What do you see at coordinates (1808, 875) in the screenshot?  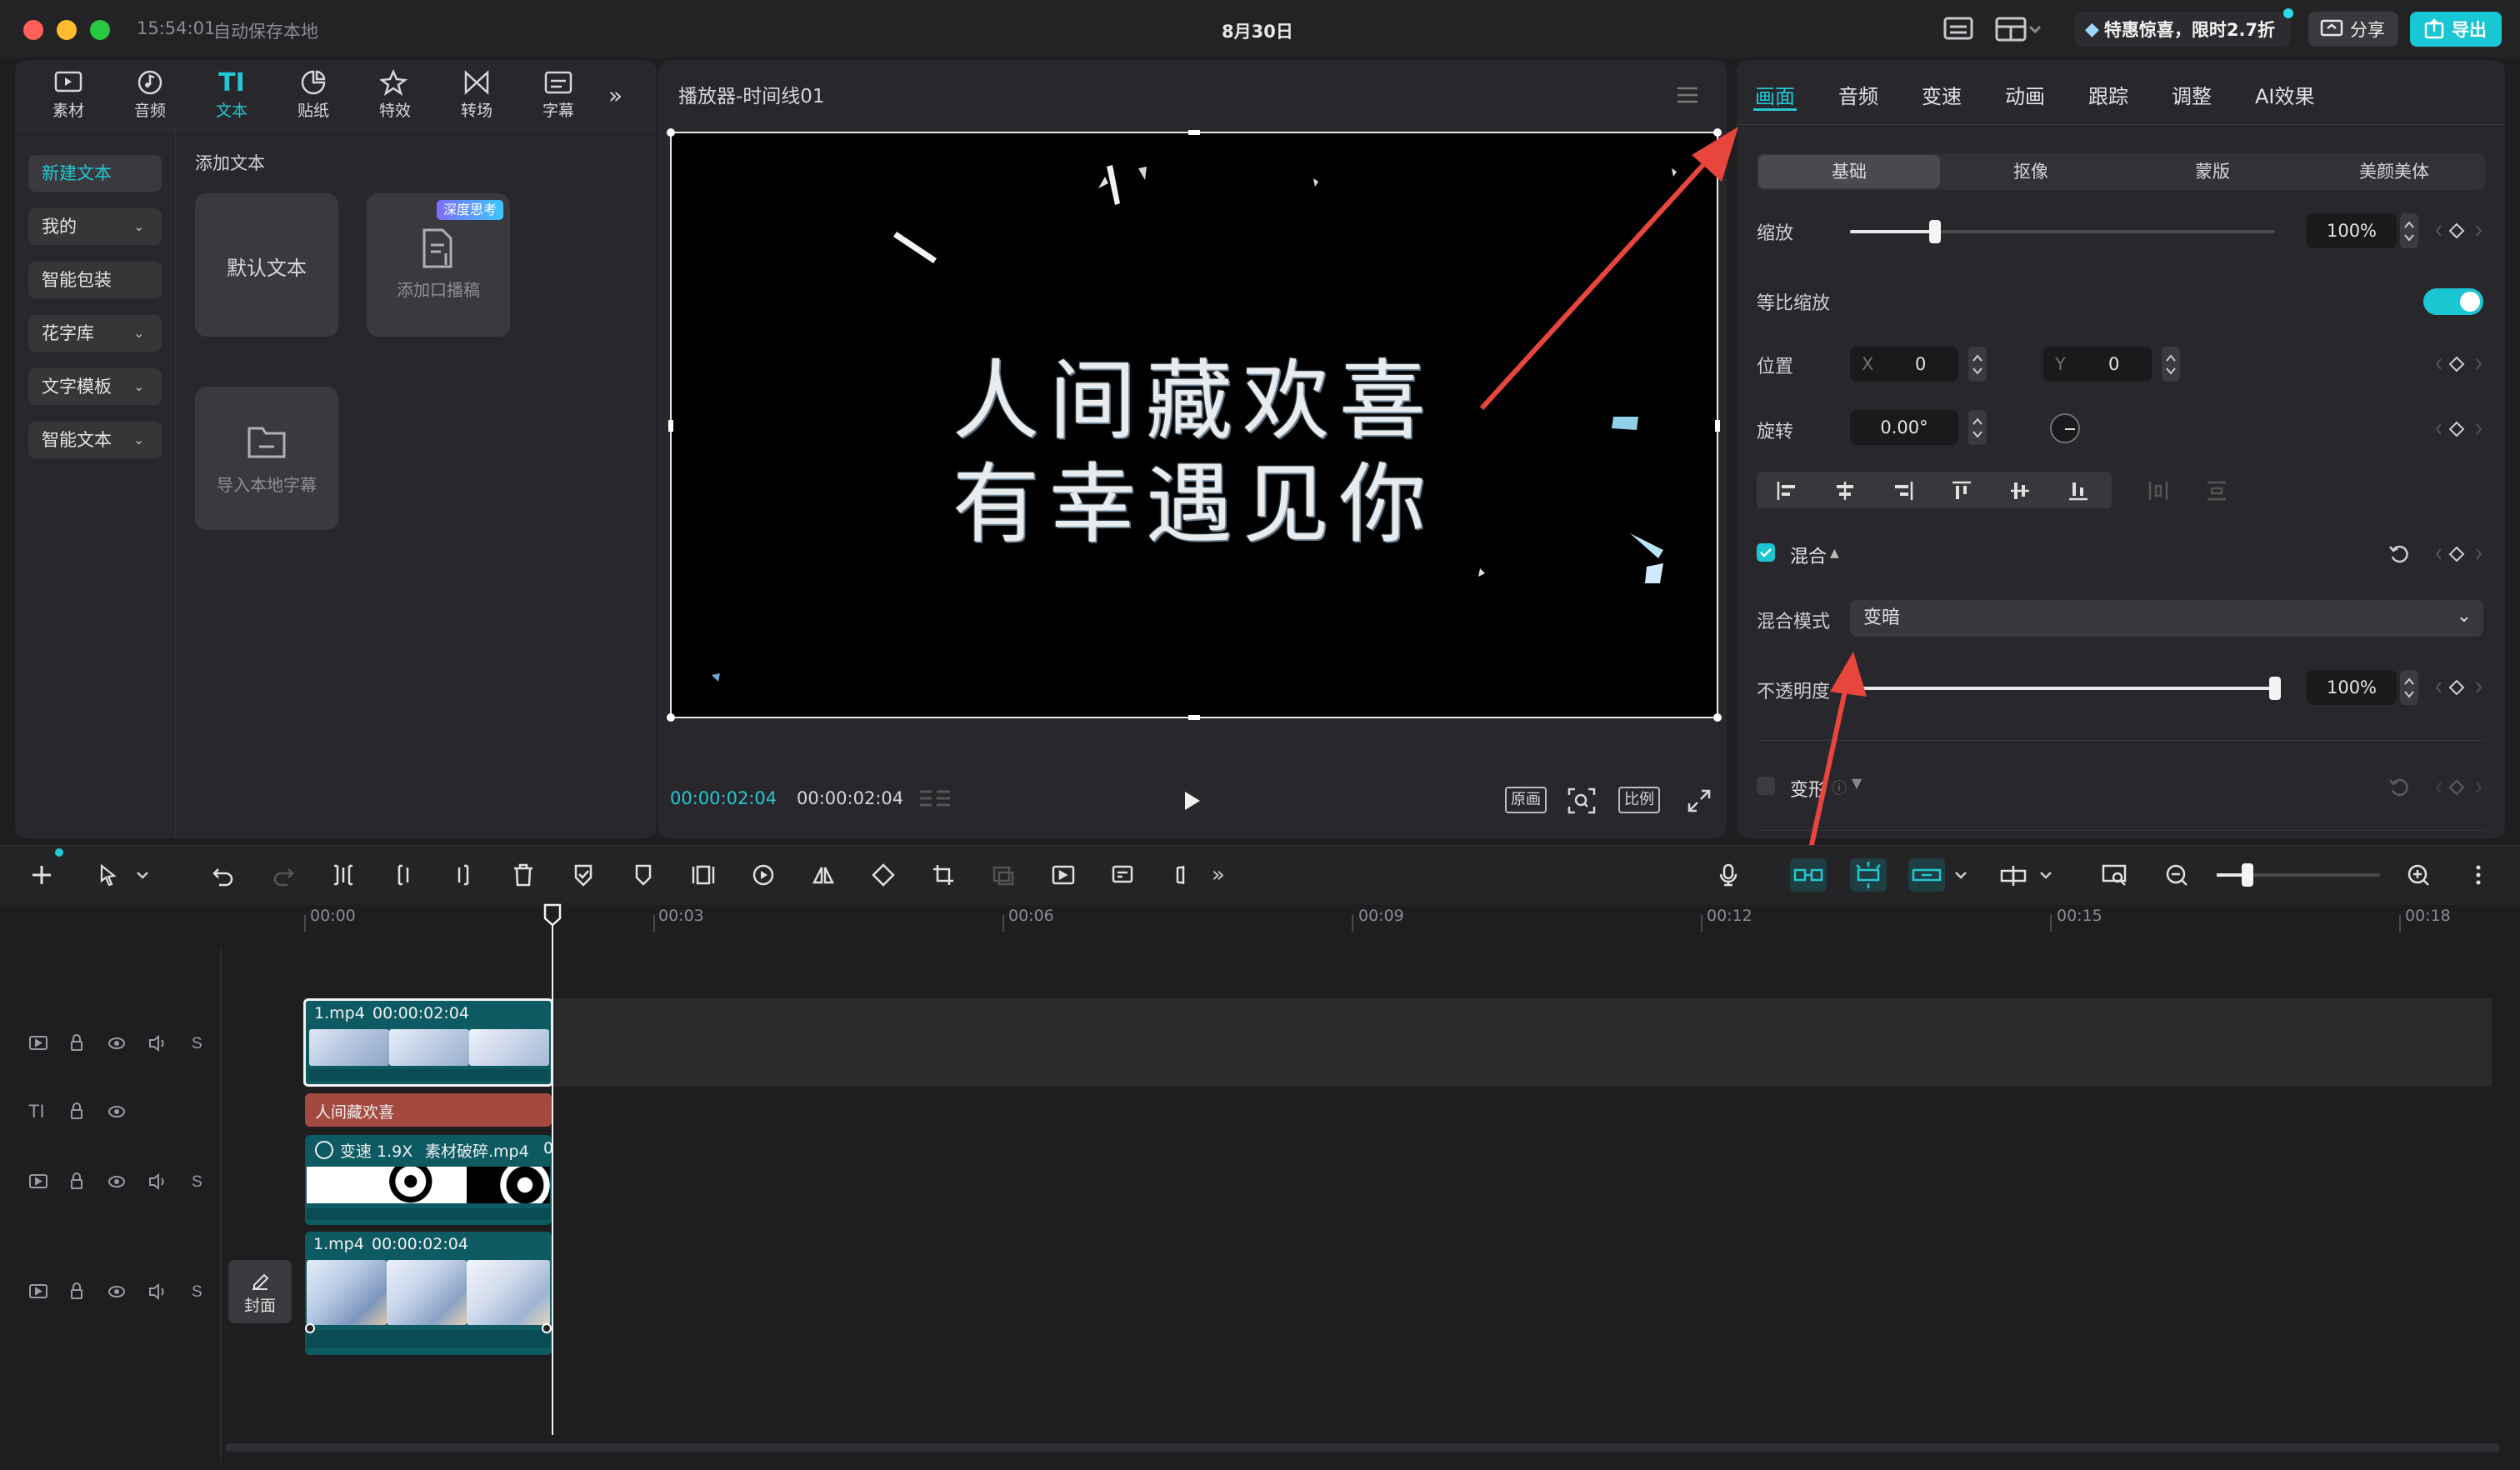 I see `main-track-magnet-icon` at bounding box center [1808, 875].